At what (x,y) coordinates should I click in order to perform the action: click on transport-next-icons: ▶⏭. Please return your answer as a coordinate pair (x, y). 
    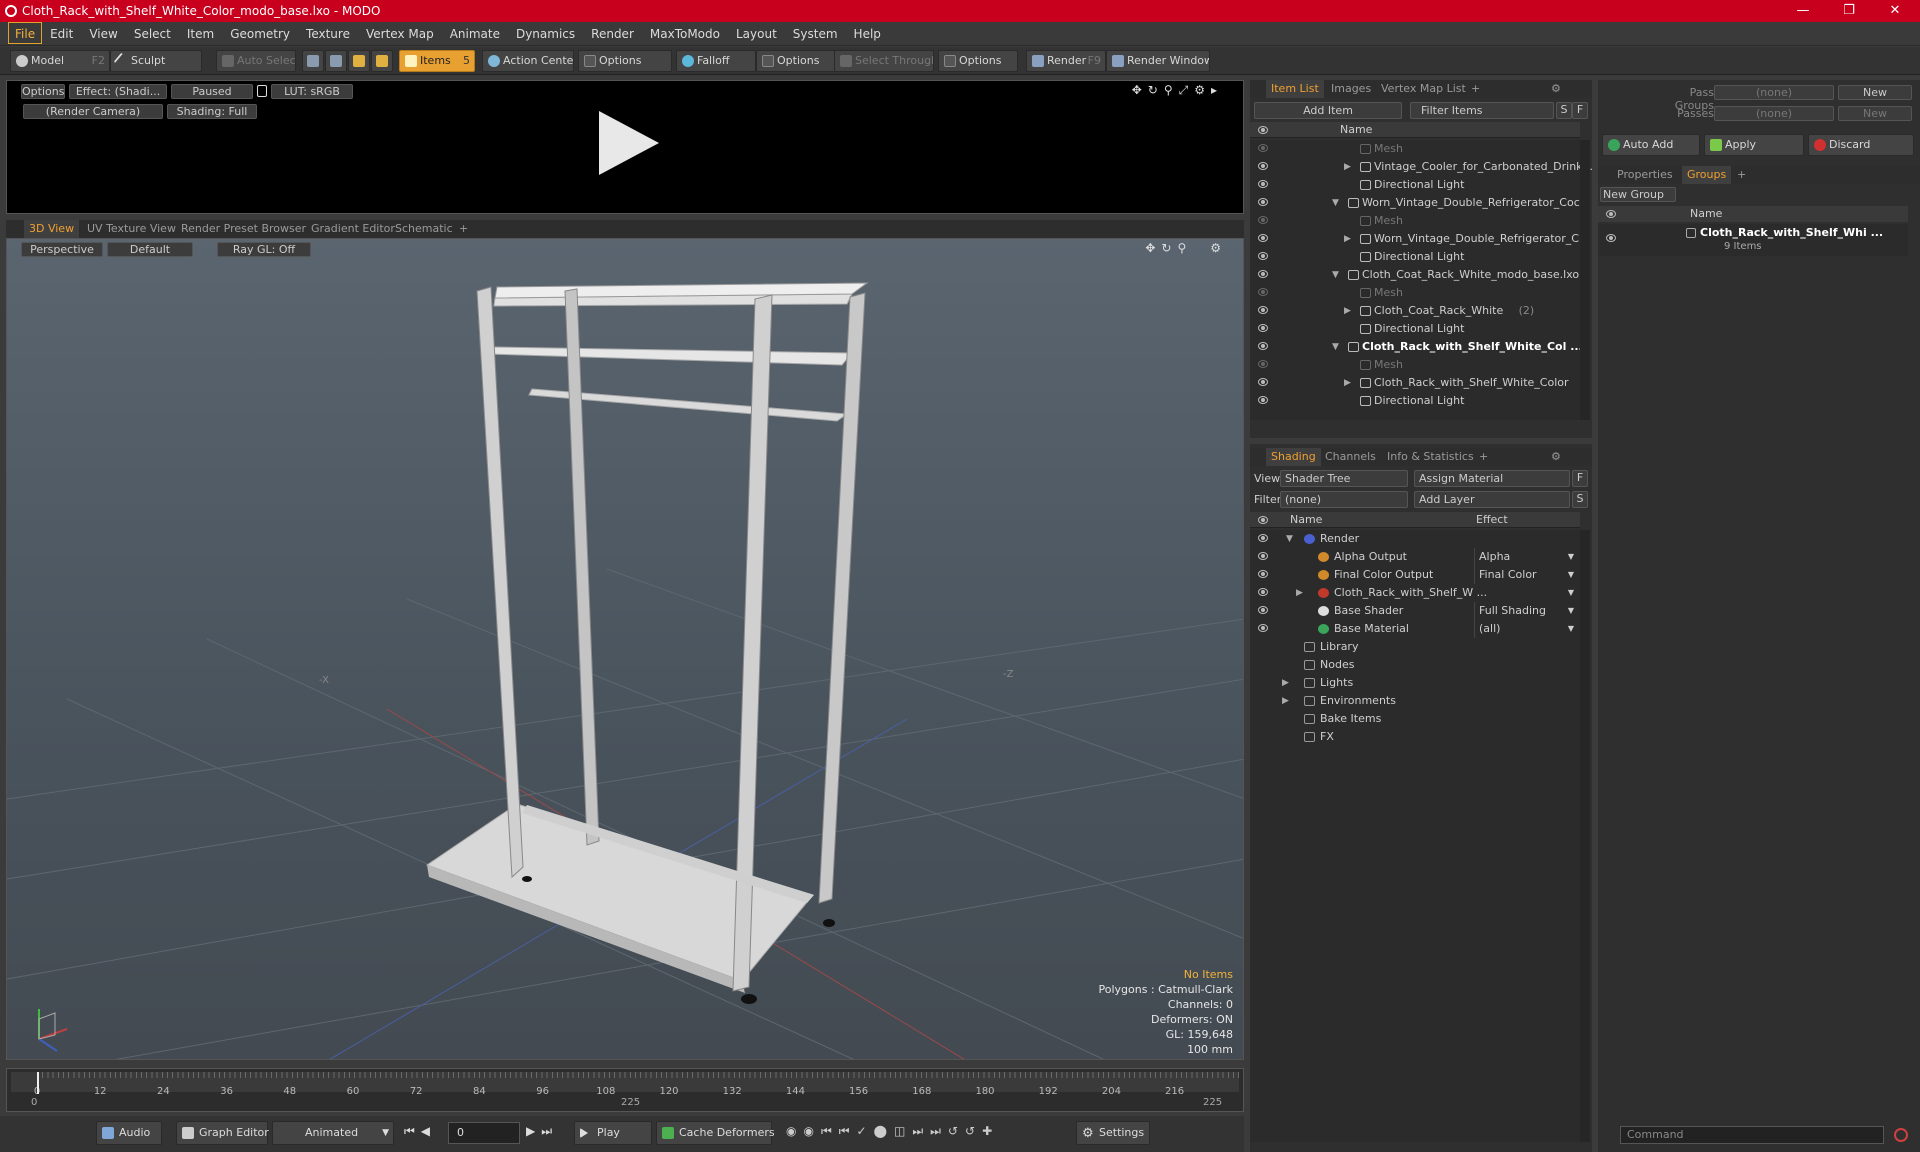
    Looking at the image, I should click on (542, 1131).